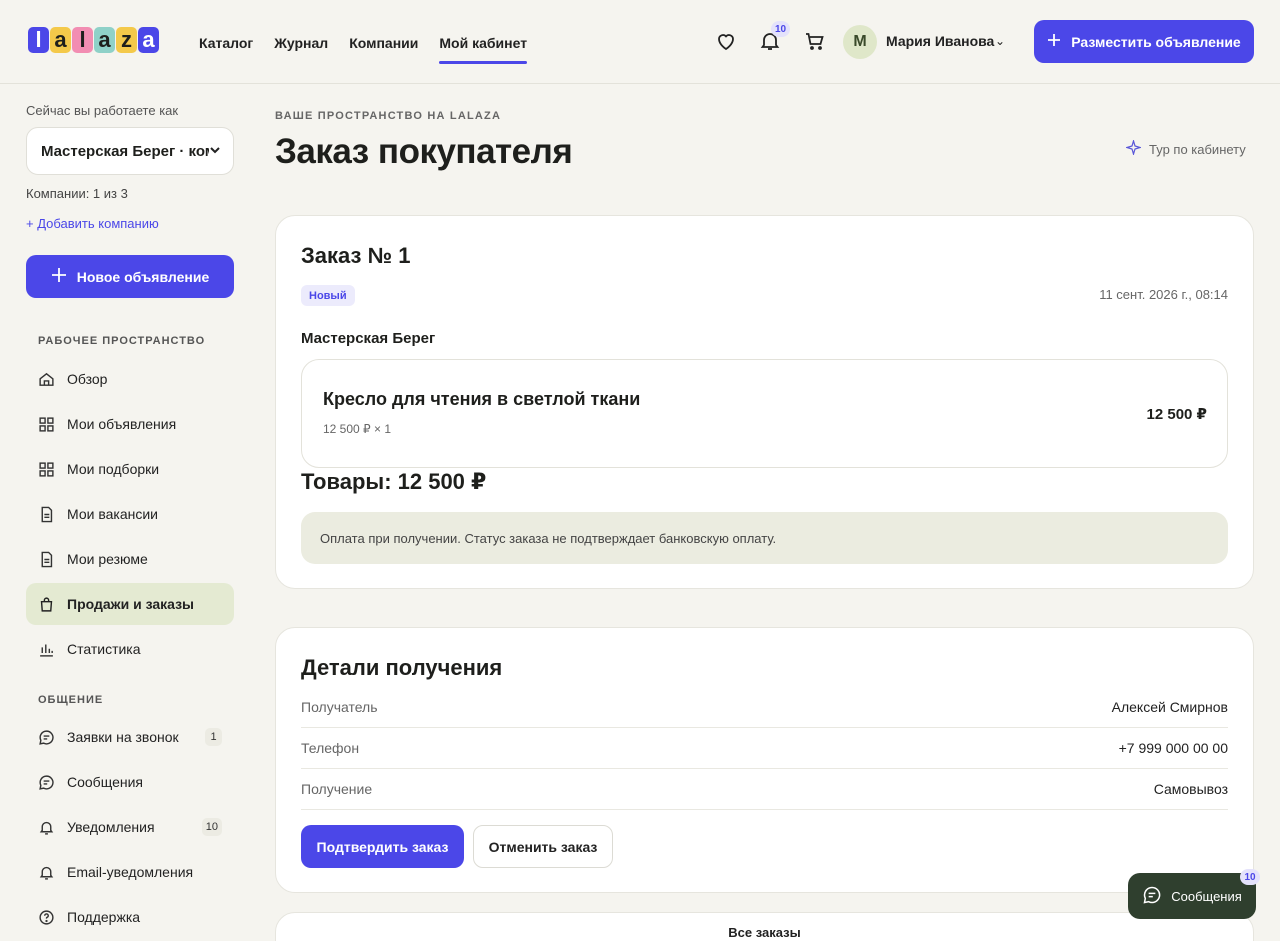 The width and height of the screenshot is (1280, 941). Describe the element at coordinates (213, 737) in the screenshot. I see `count-badge: 1` at that location.